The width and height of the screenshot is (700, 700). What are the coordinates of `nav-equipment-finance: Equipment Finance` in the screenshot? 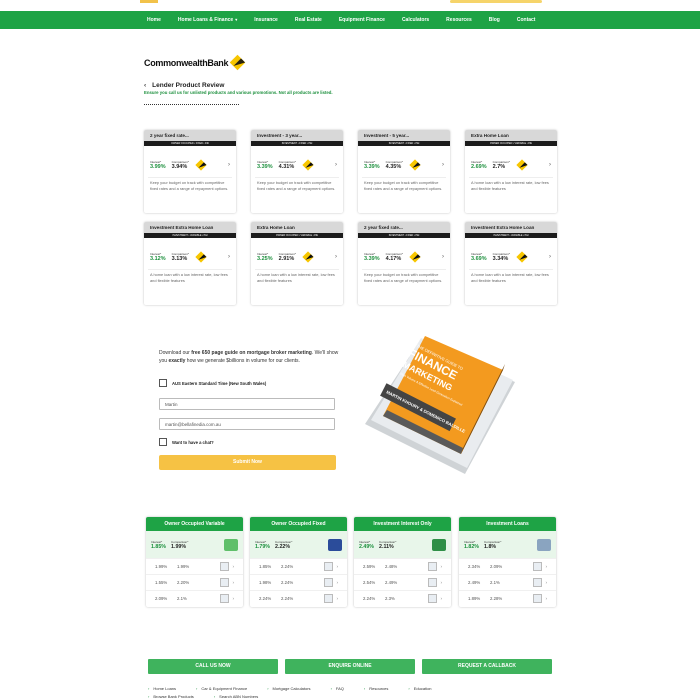 It's located at (362, 20).